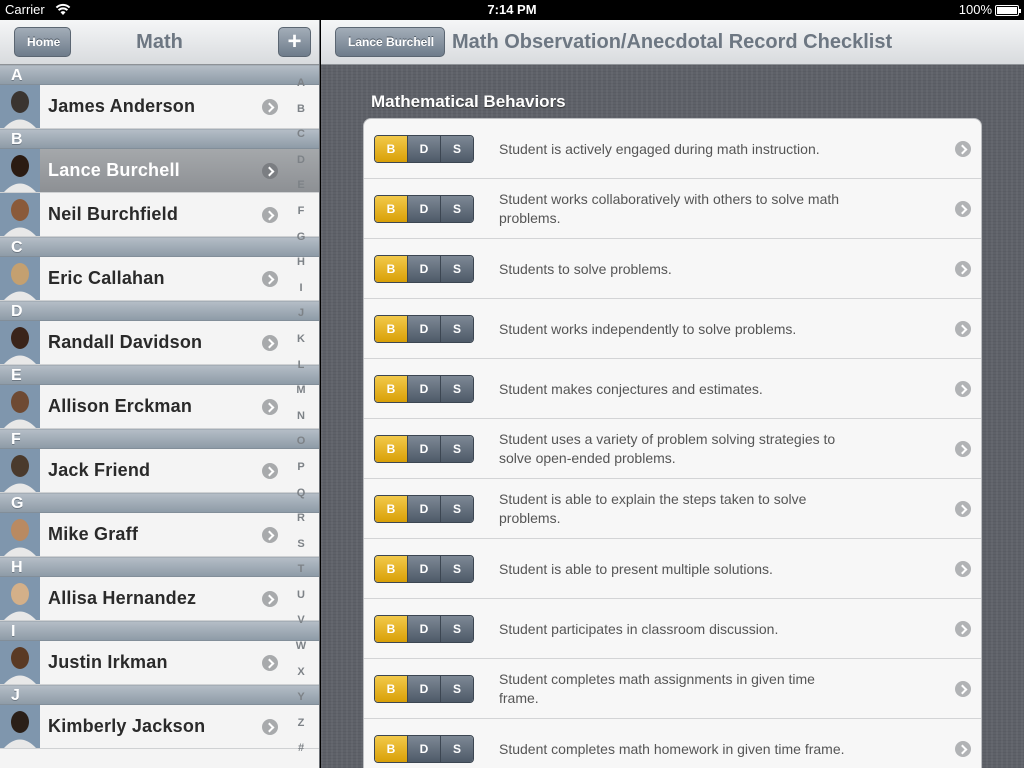 The image size is (1024, 768). What do you see at coordinates (301, 167) in the screenshot?
I see `index-letter: D` at bounding box center [301, 167].